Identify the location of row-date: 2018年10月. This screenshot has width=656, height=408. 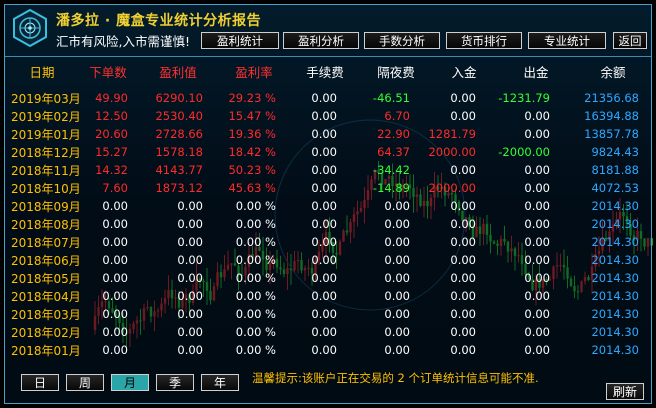
(46, 189).